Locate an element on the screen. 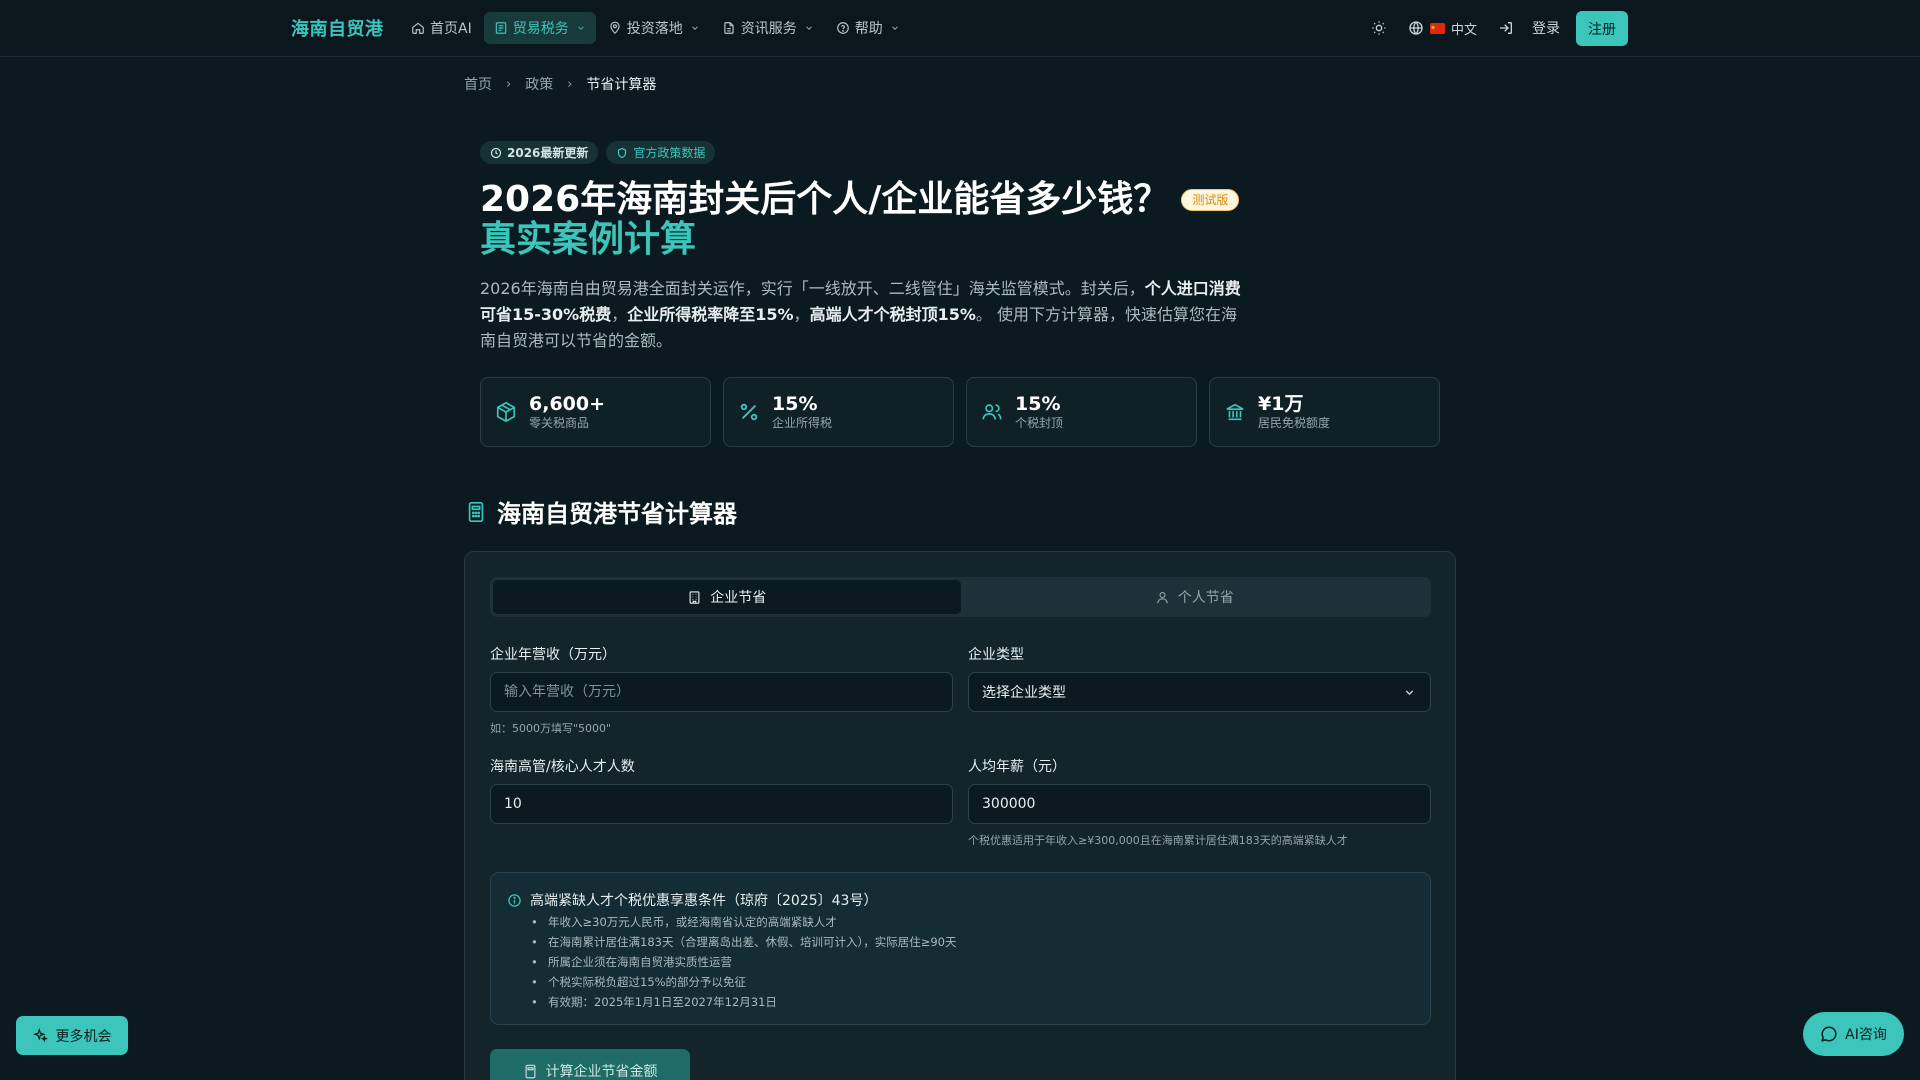  login-icon is located at coordinates (1506, 28).